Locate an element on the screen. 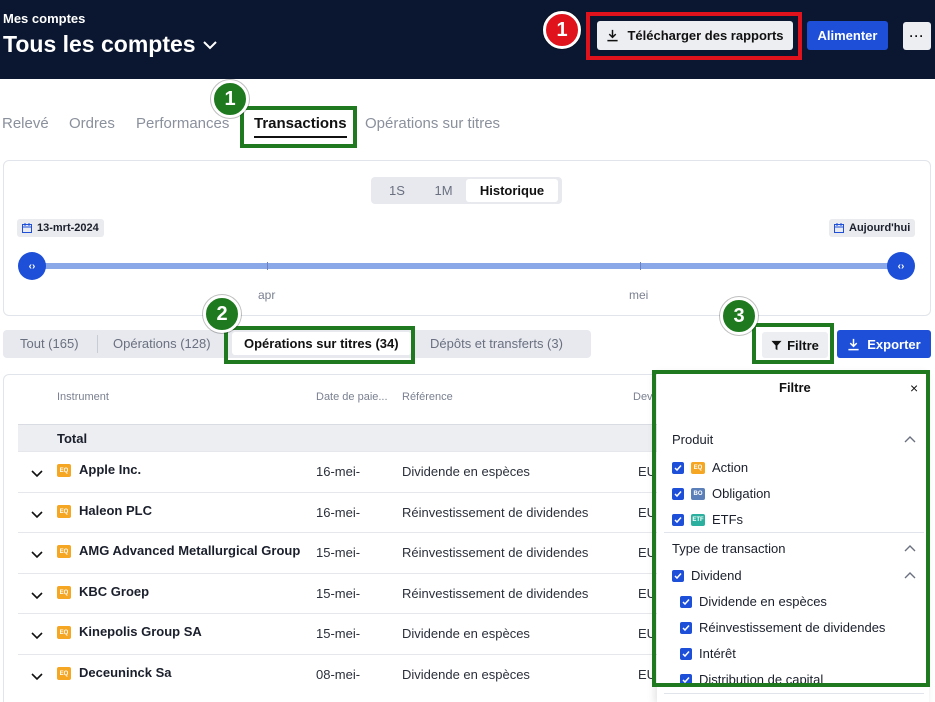  range-end-handle: ‹› is located at coordinates (901, 266).